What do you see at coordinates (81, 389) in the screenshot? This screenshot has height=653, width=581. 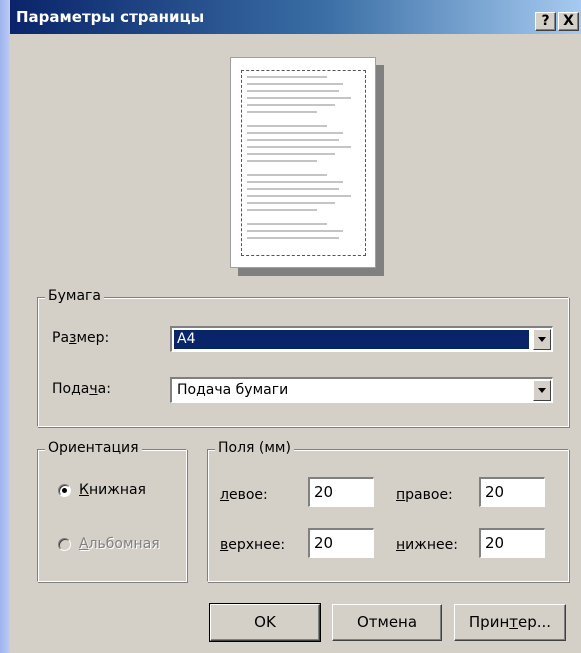 I see `source-label: Подача:` at bounding box center [81, 389].